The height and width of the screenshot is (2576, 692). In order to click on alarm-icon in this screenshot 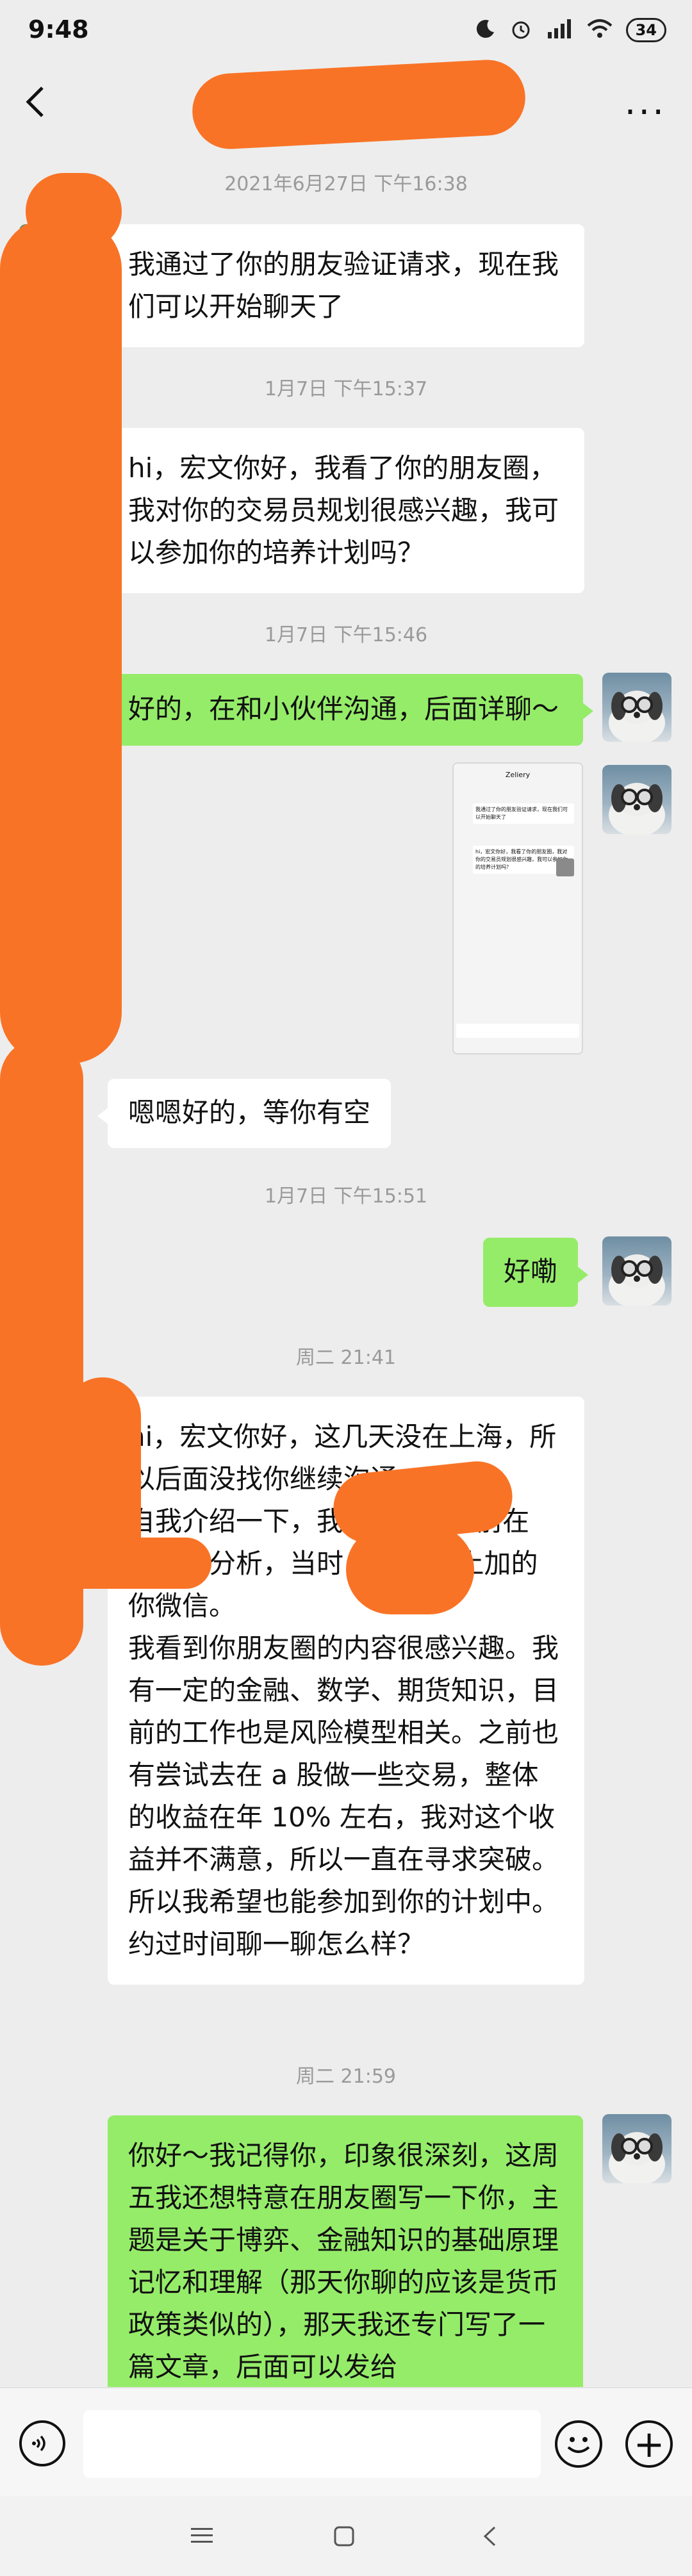, I will do `click(520, 30)`.